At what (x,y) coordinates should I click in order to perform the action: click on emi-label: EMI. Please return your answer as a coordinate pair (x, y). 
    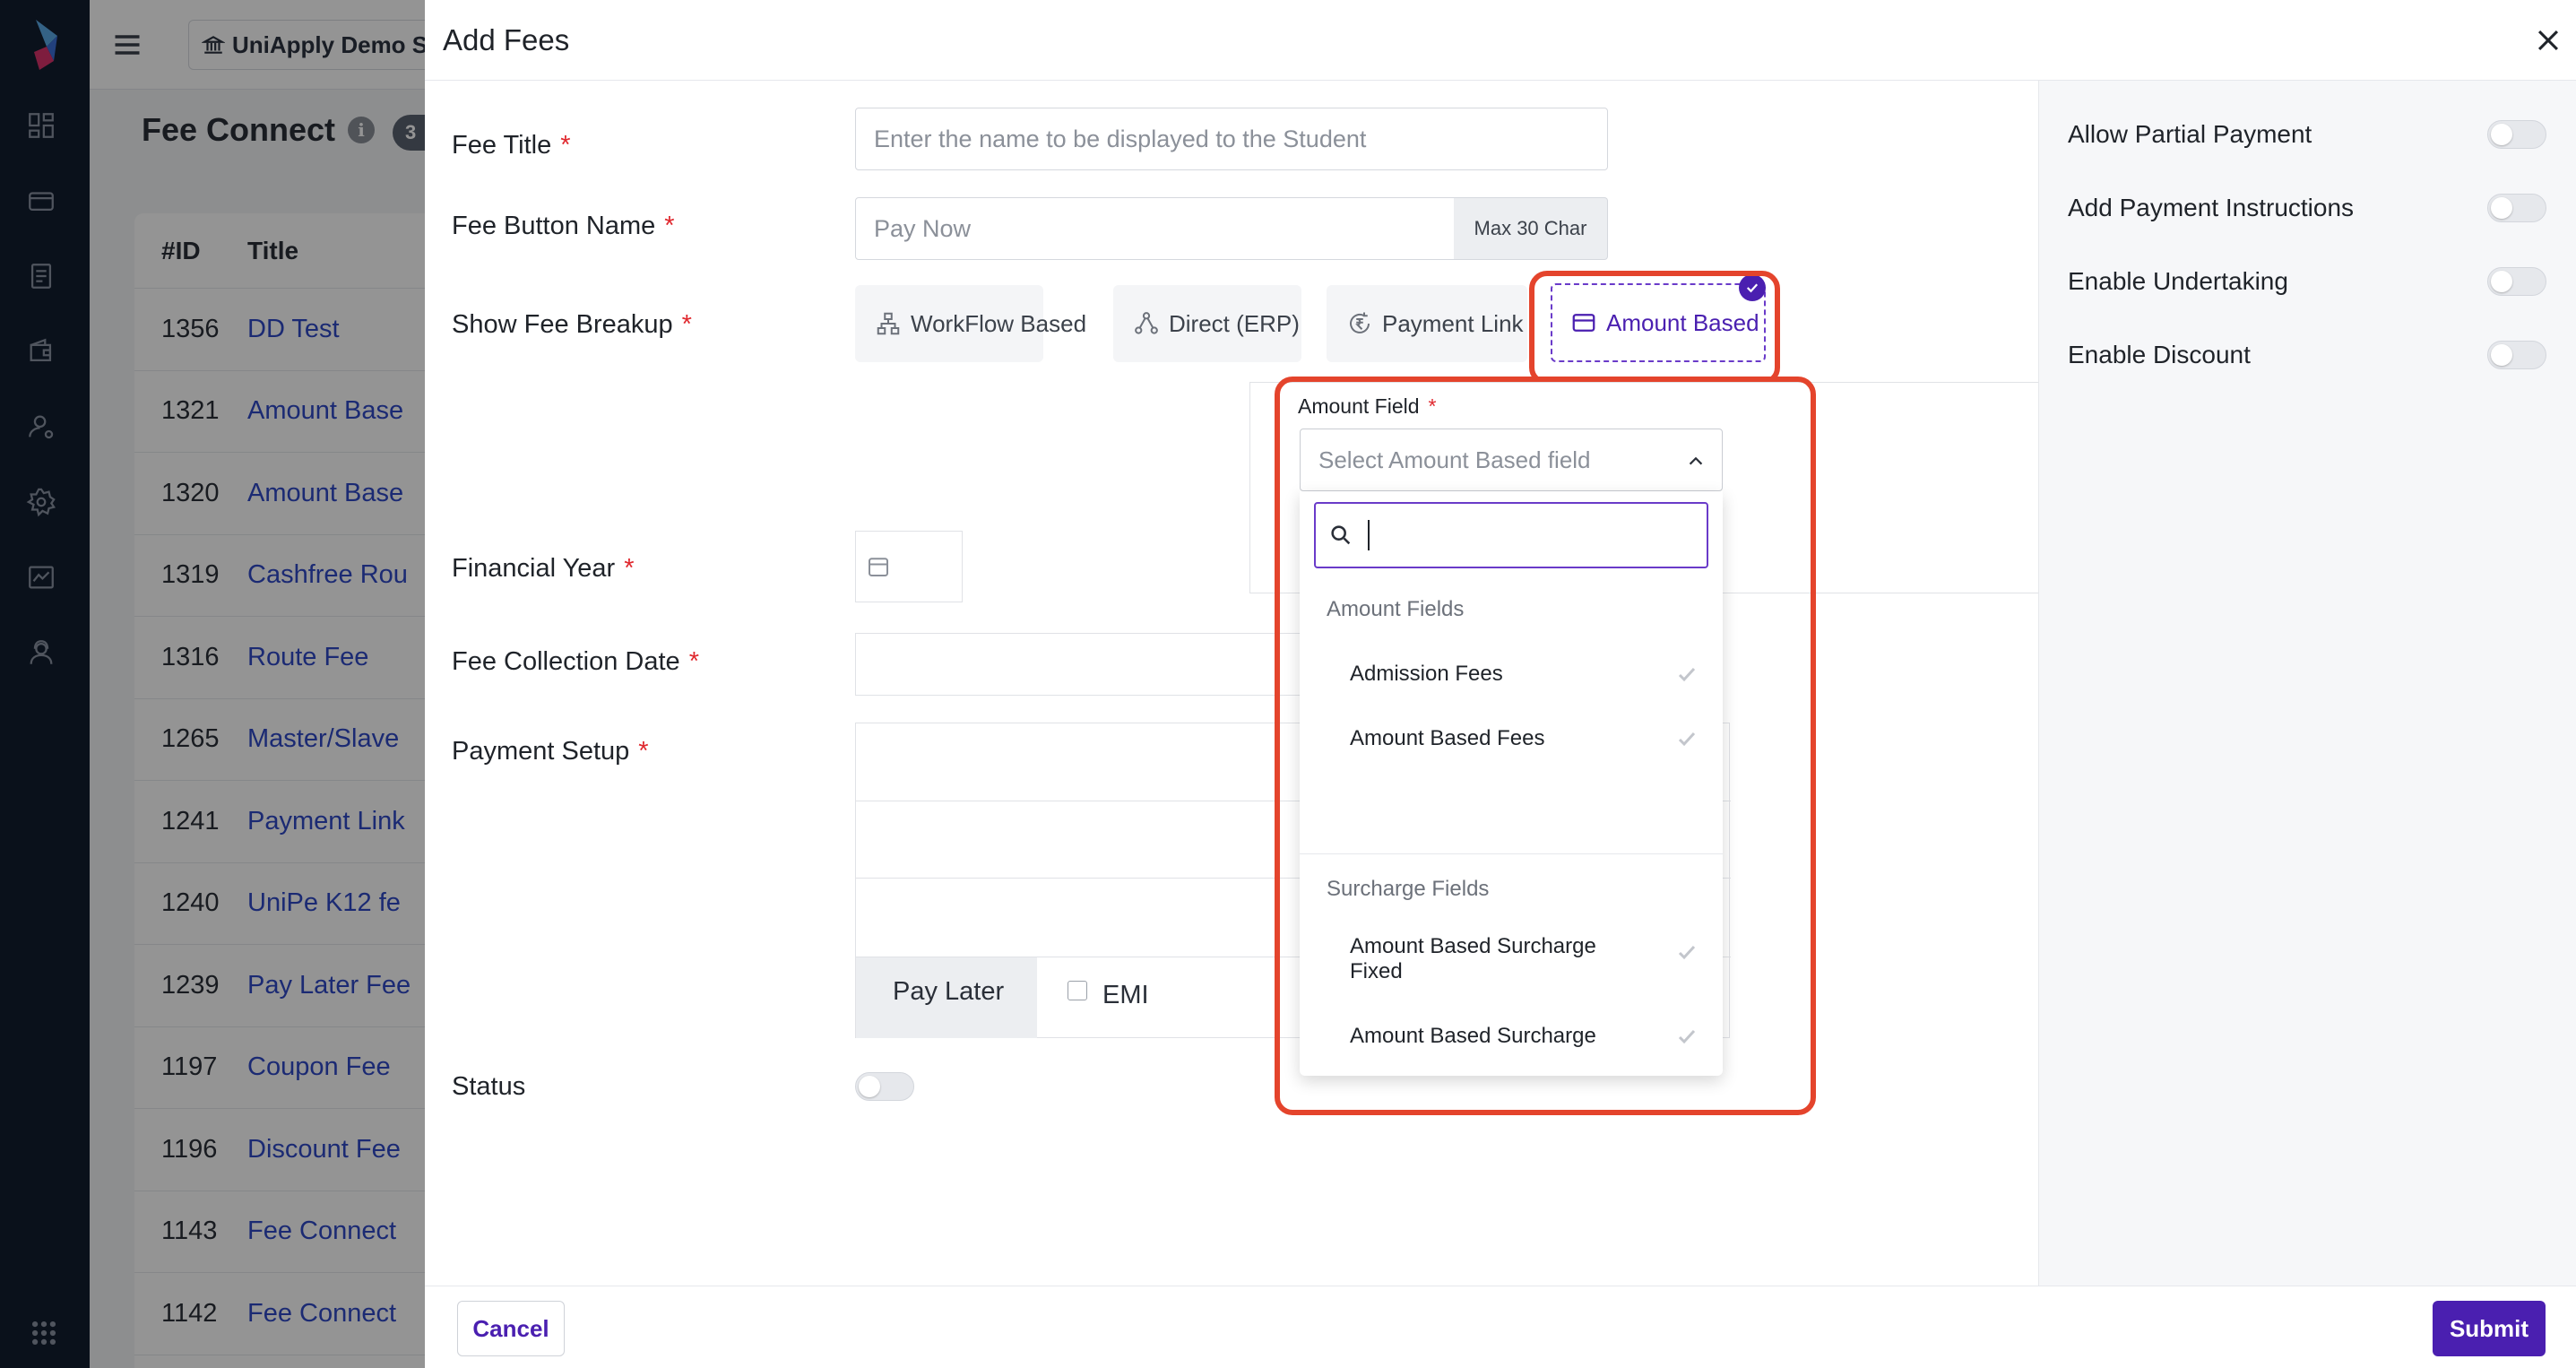
    Looking at the image, I should click on (1125, 995).